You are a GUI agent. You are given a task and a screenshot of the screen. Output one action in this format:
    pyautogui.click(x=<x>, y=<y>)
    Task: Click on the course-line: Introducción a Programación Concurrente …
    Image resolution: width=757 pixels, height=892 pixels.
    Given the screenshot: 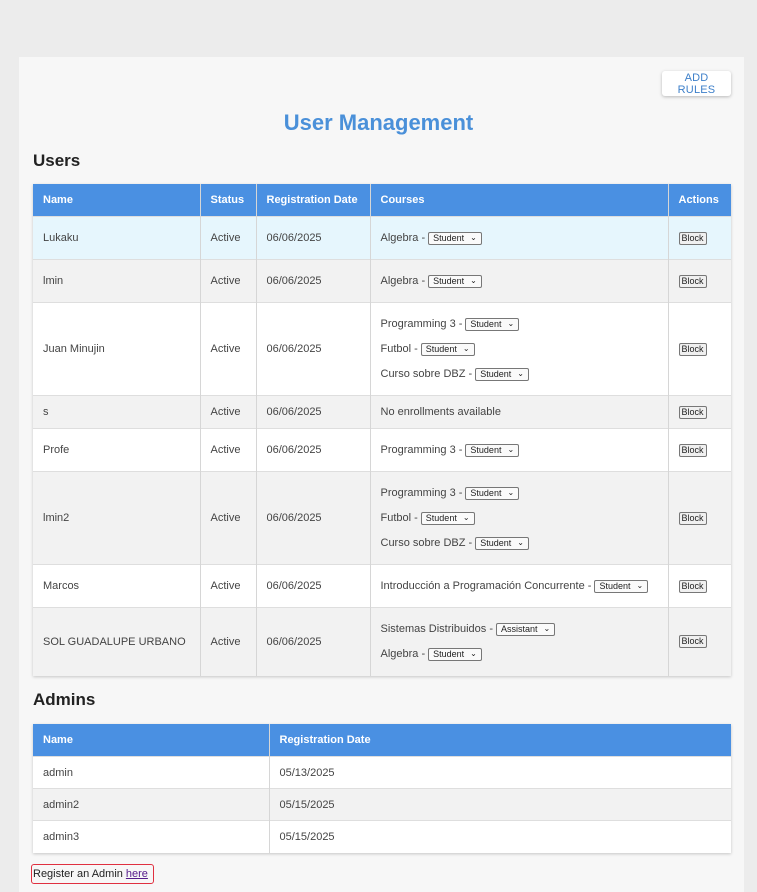 What is the action you would take?
    pyautogui.click(x=519, y=586)
    